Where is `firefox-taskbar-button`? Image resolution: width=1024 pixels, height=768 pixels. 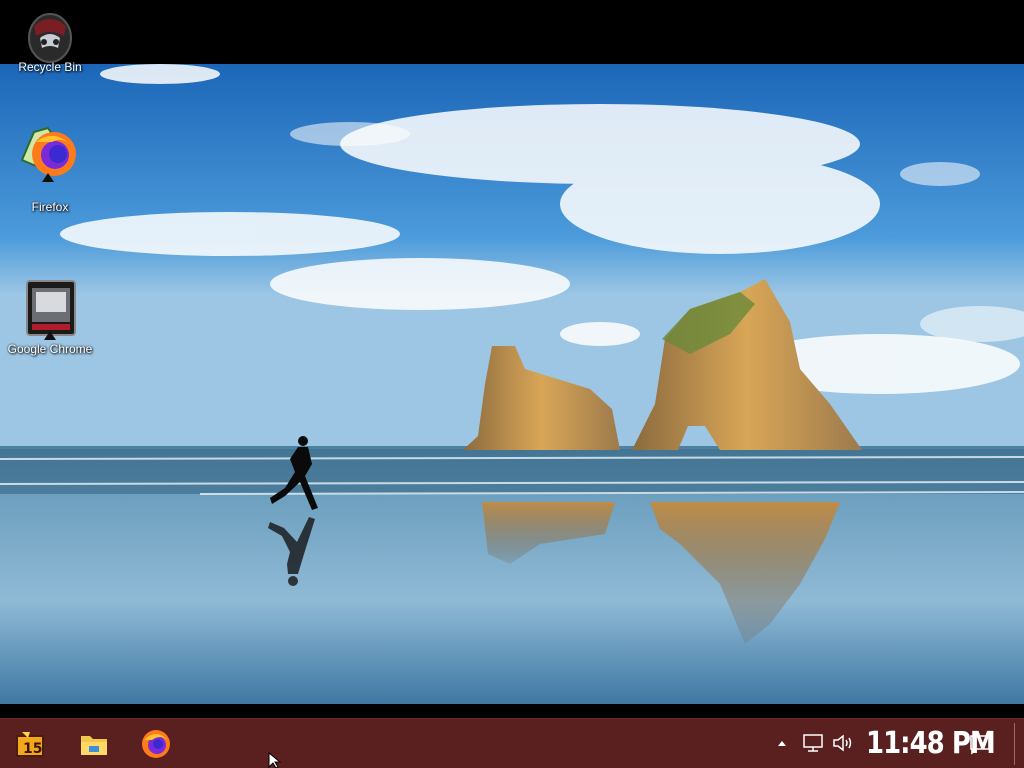 firefox-taskbar-button is located at coordinates (156, 744).